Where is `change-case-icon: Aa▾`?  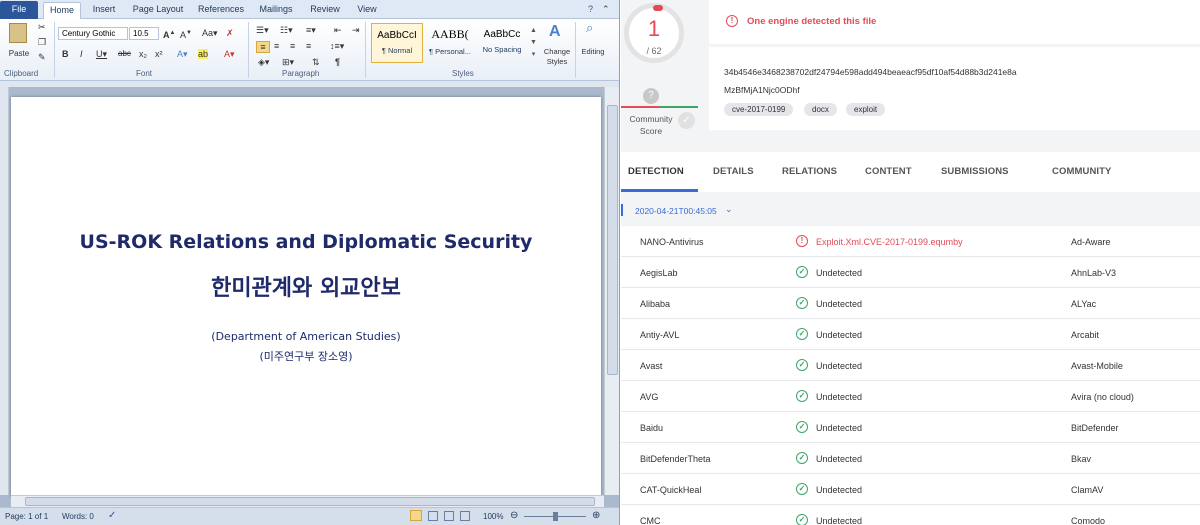
change-case-icon: Aa▾ is located at coordinates (210, 33).